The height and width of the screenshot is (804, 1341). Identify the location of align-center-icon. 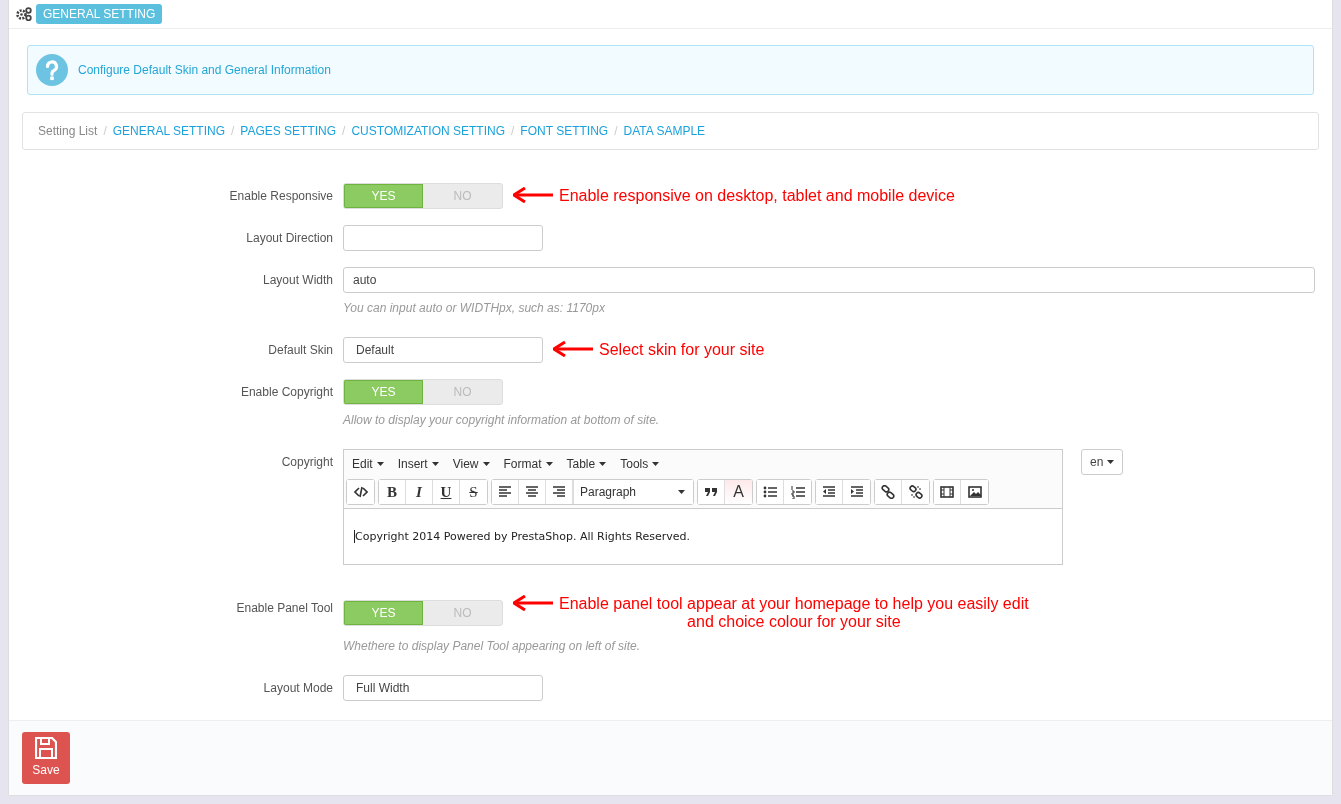
(532, 492).